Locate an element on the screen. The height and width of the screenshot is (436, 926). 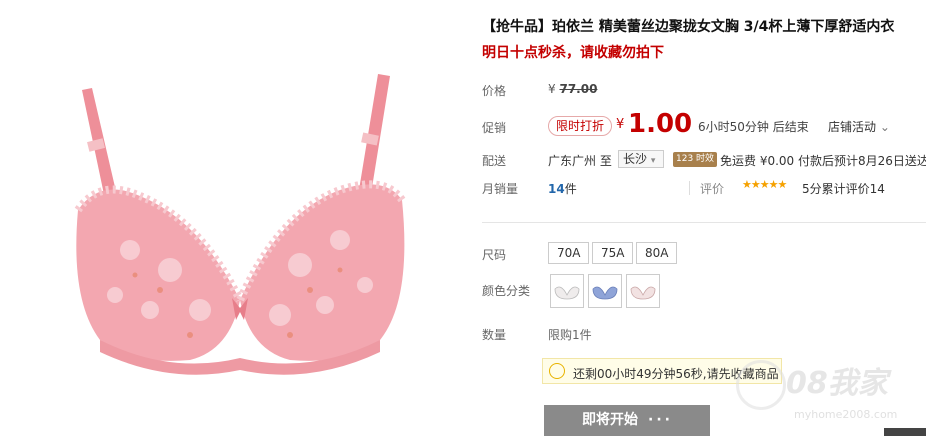
size-option-75a: 75A is located at coordinates (613, 253).